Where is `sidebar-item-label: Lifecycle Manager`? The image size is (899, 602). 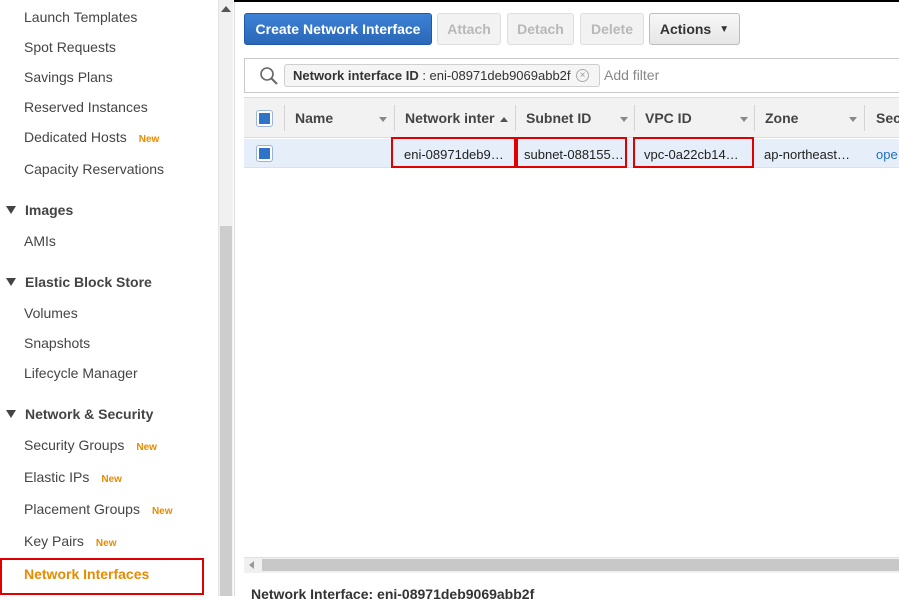 sidebar-item-label: Lifecycle Manager is located at coordinates (81, 373).